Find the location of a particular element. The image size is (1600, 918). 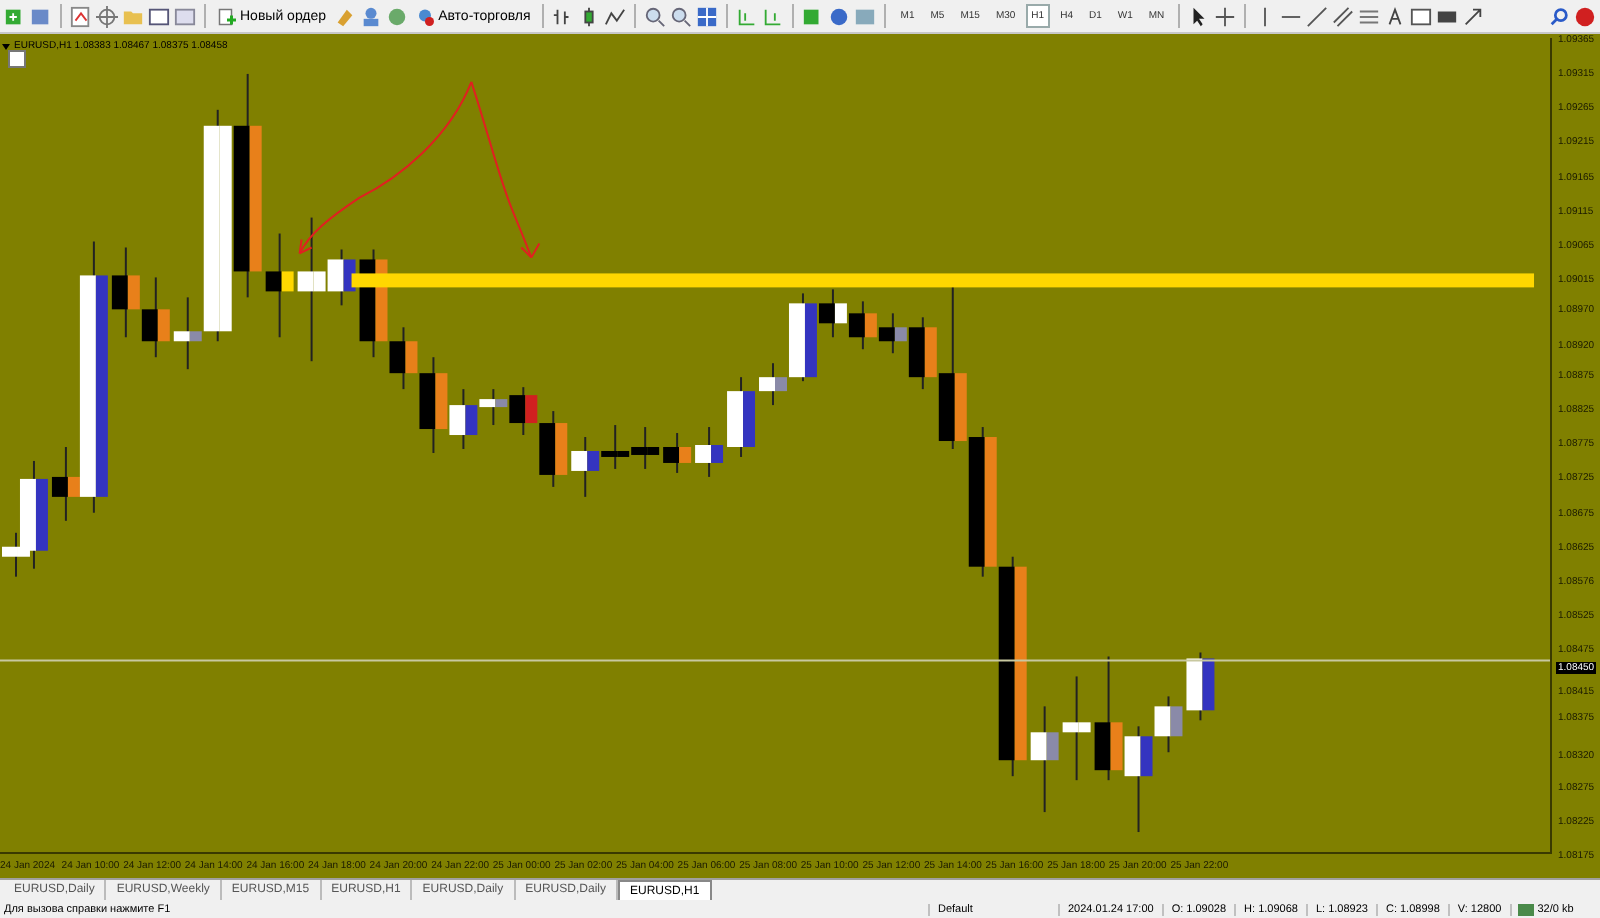

text-label-icon is located at coordinates (1421, 16).